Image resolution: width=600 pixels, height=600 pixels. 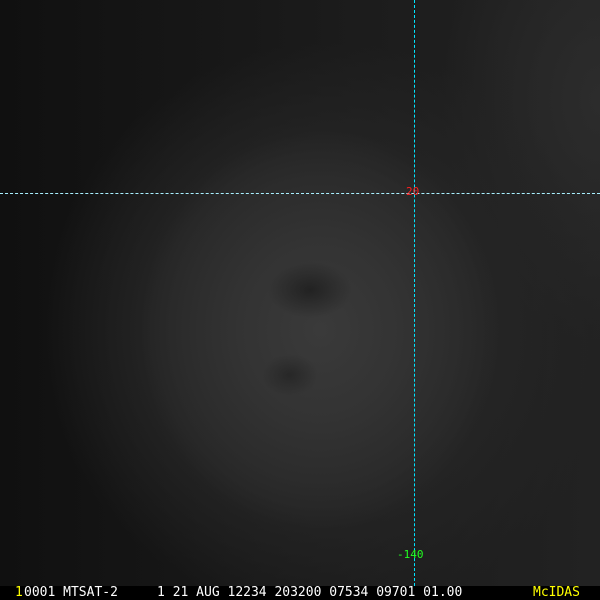 I want to click on latitude-label: 20, so click(x=413, y=191).